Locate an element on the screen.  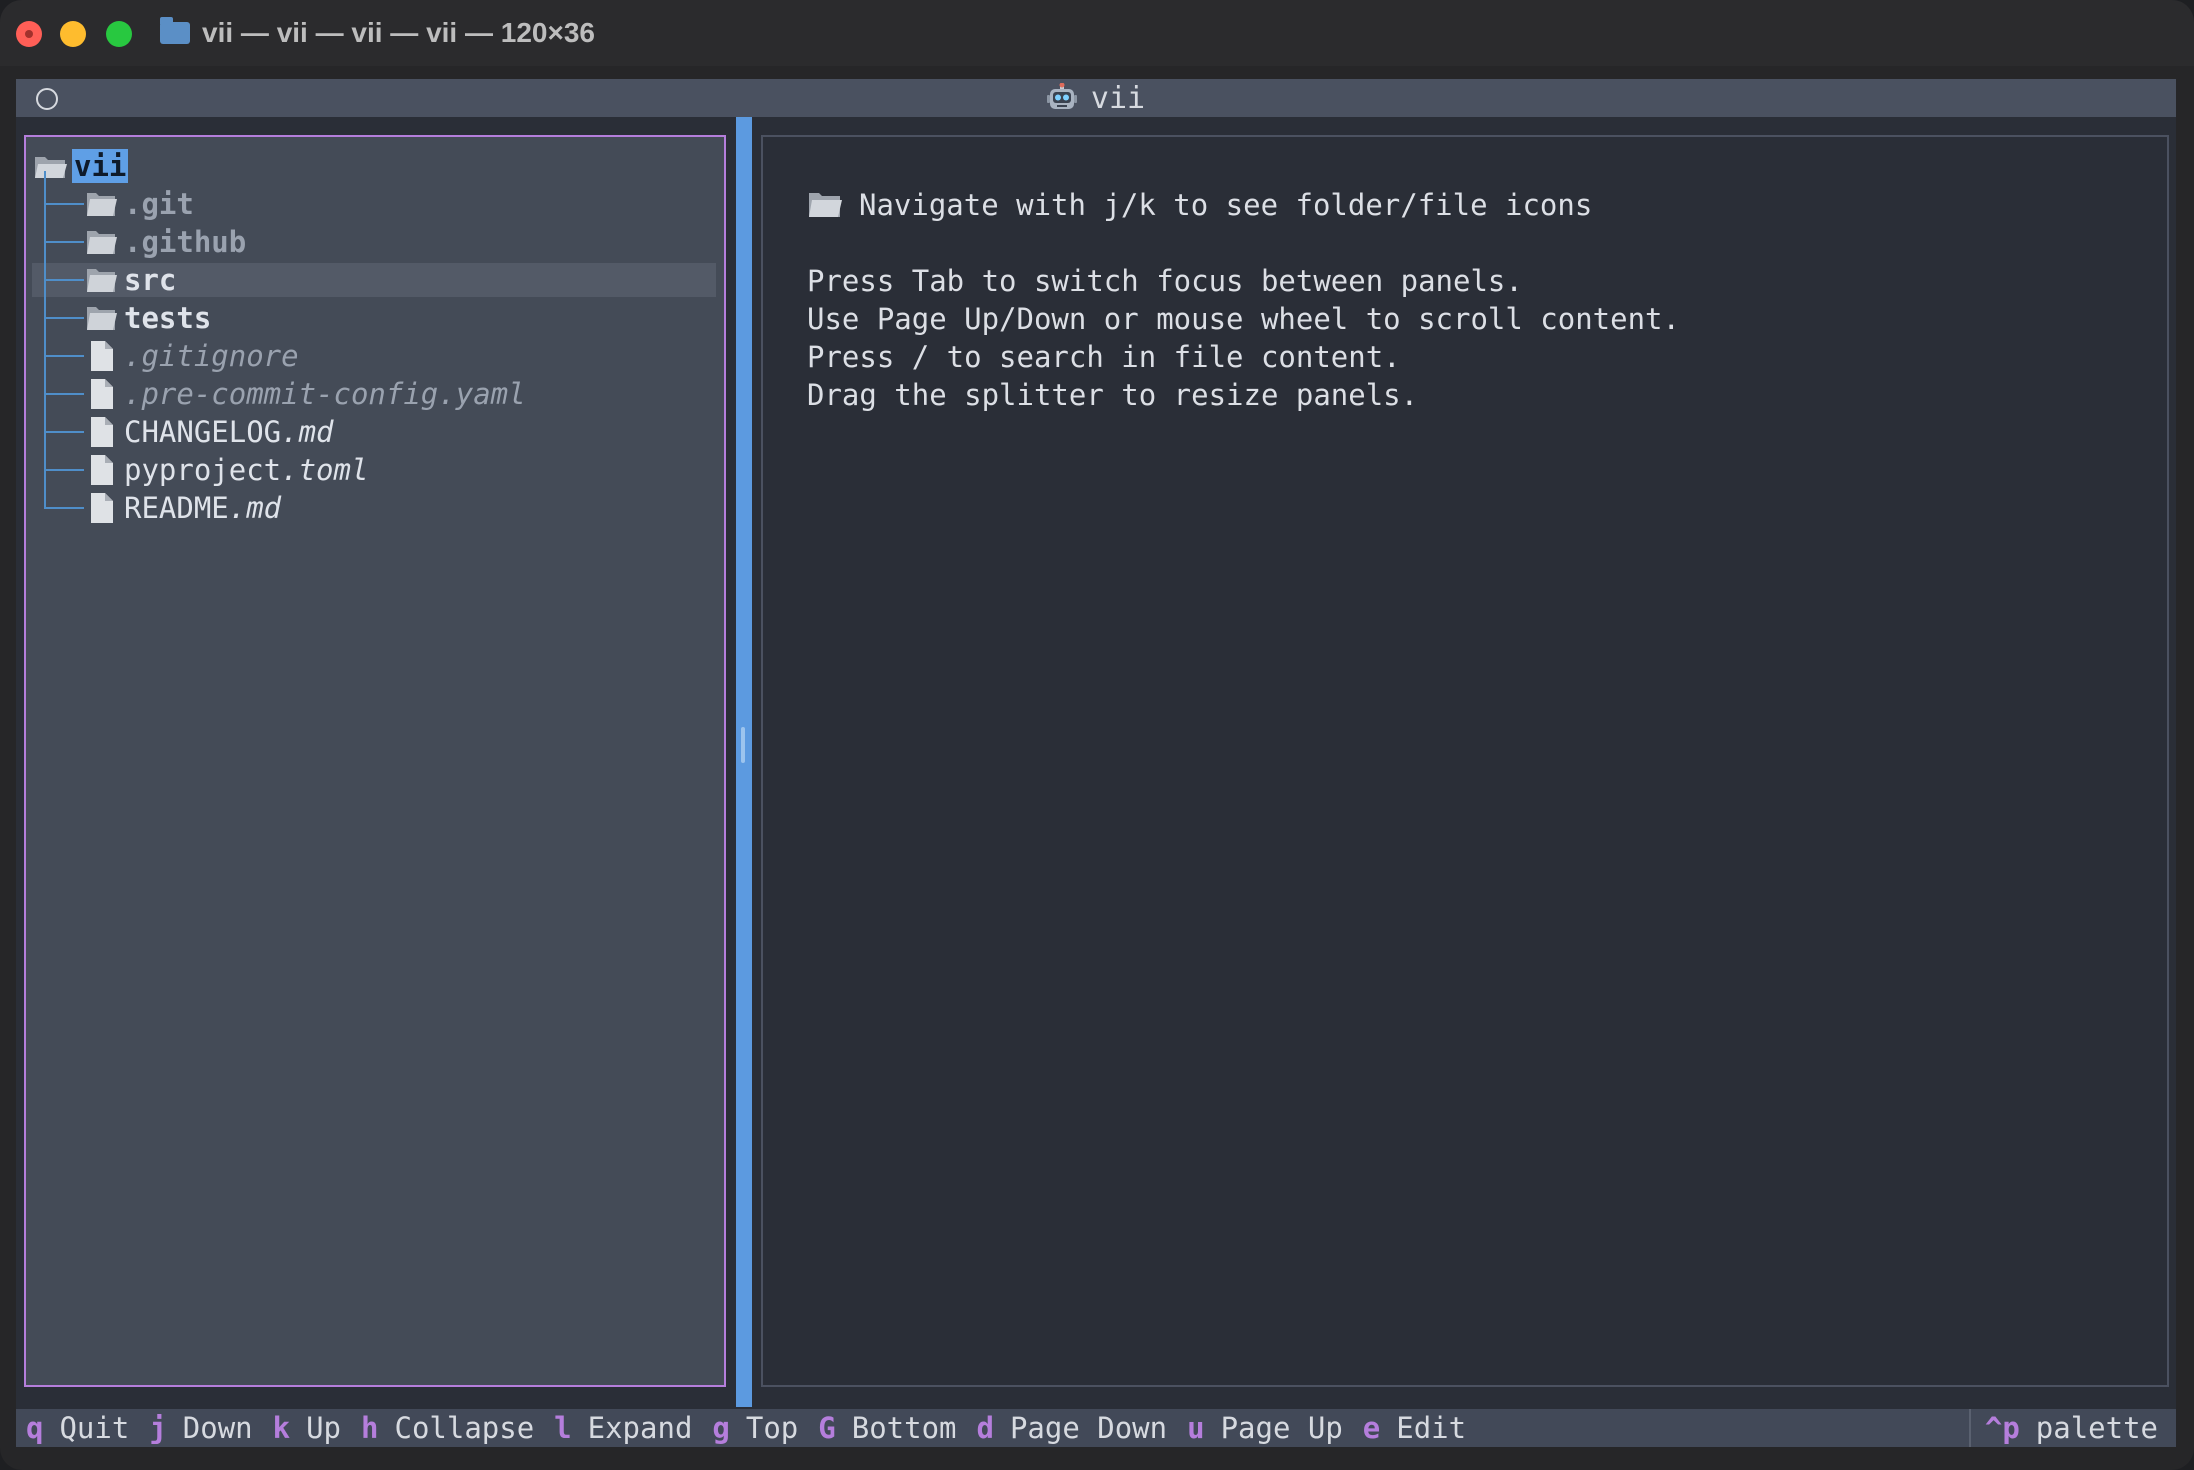
key-label: ^p is located at coordinates (2002, 1428).